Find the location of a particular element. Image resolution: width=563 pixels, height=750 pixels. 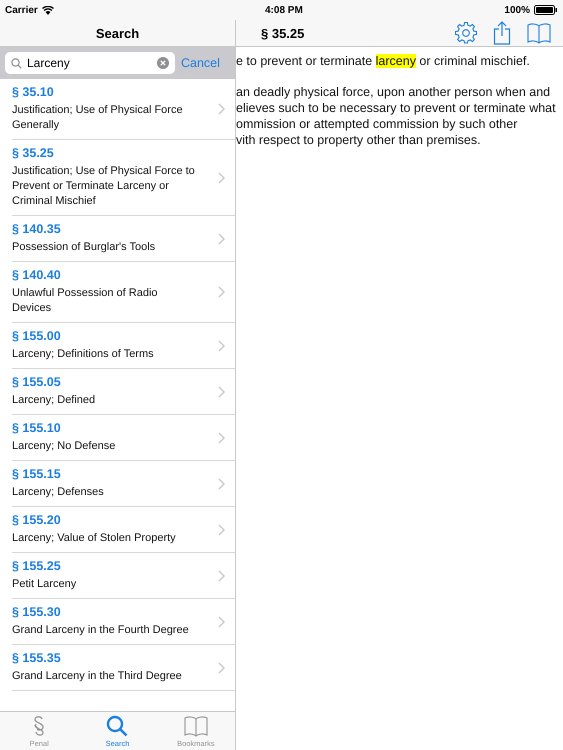

body-text: e to prevent or terminate larceny or criminal mischief. is located at coordinates (383, 61).